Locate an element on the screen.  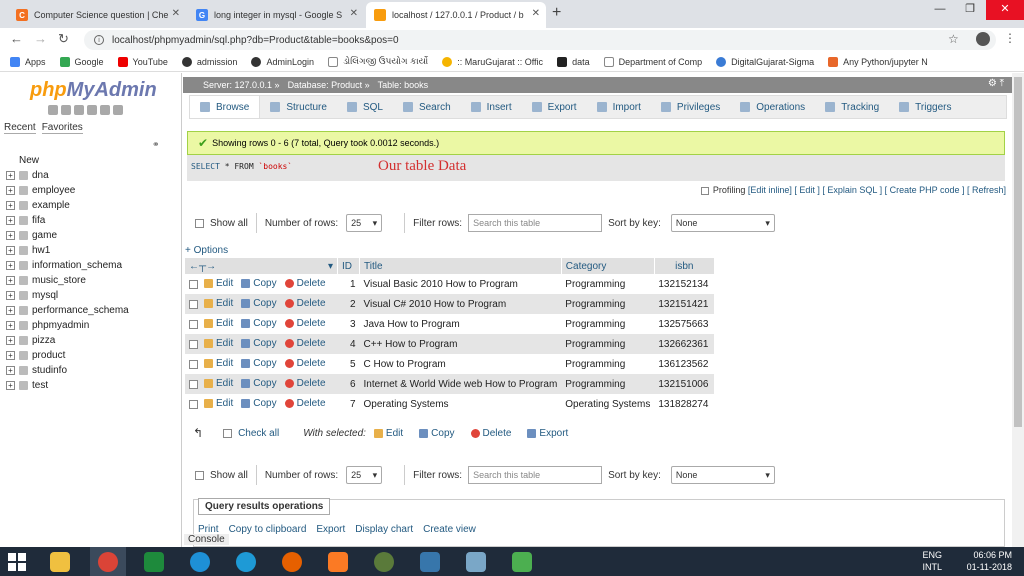
scrollbar-thumb is located at coordinates (1018, 252).